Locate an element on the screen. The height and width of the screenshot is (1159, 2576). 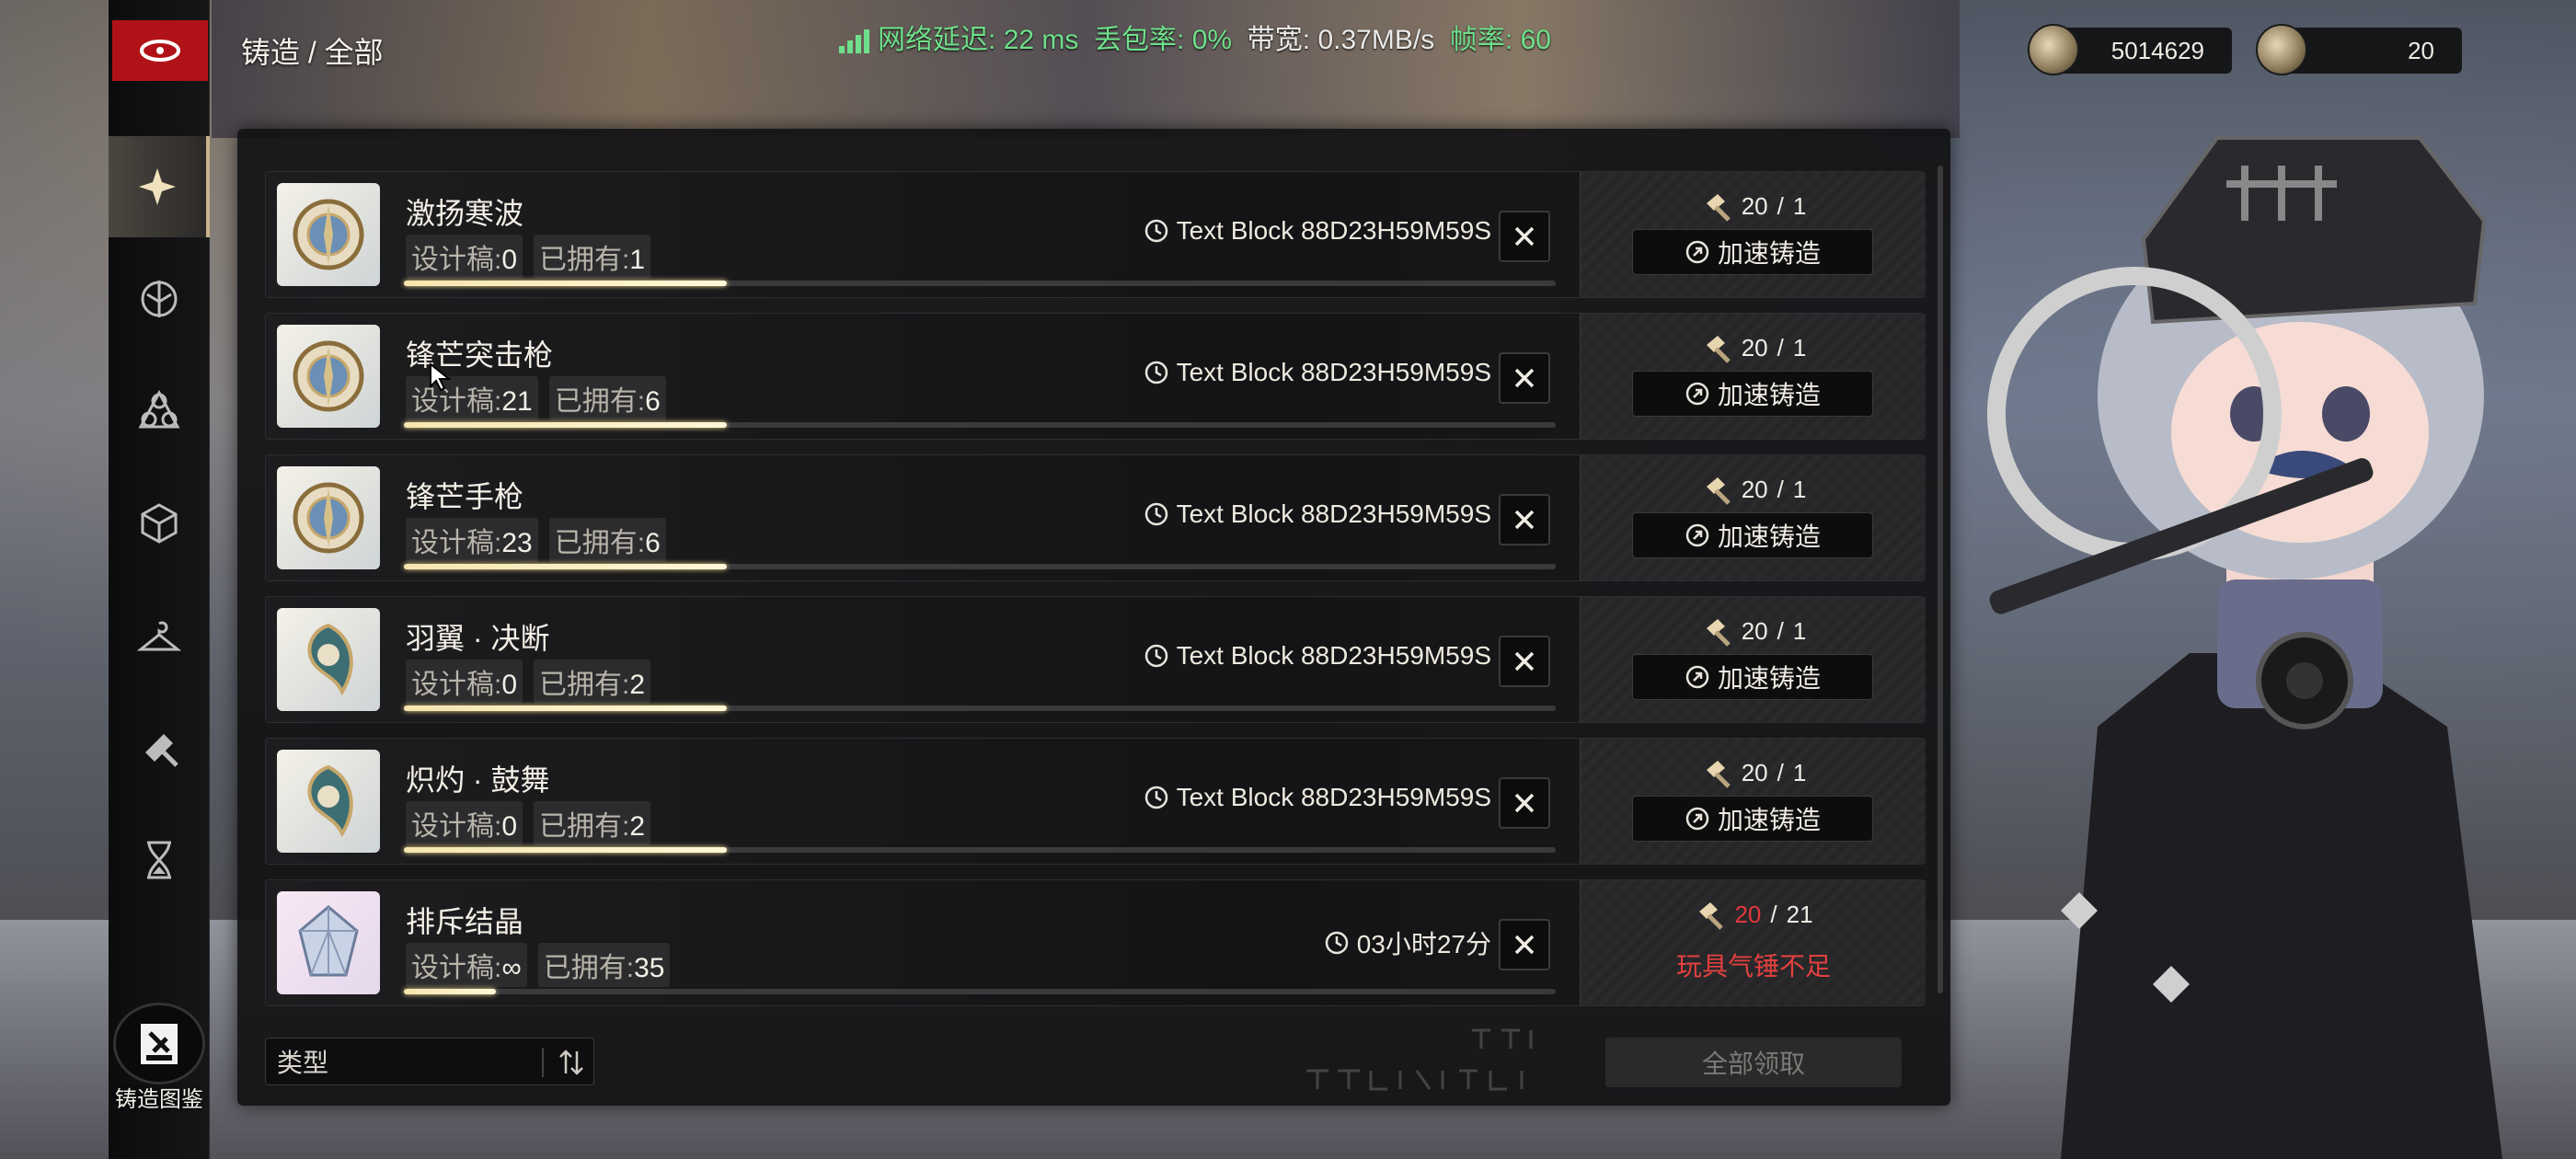
sidebar-item-cube is located at coordinates (159, 523).